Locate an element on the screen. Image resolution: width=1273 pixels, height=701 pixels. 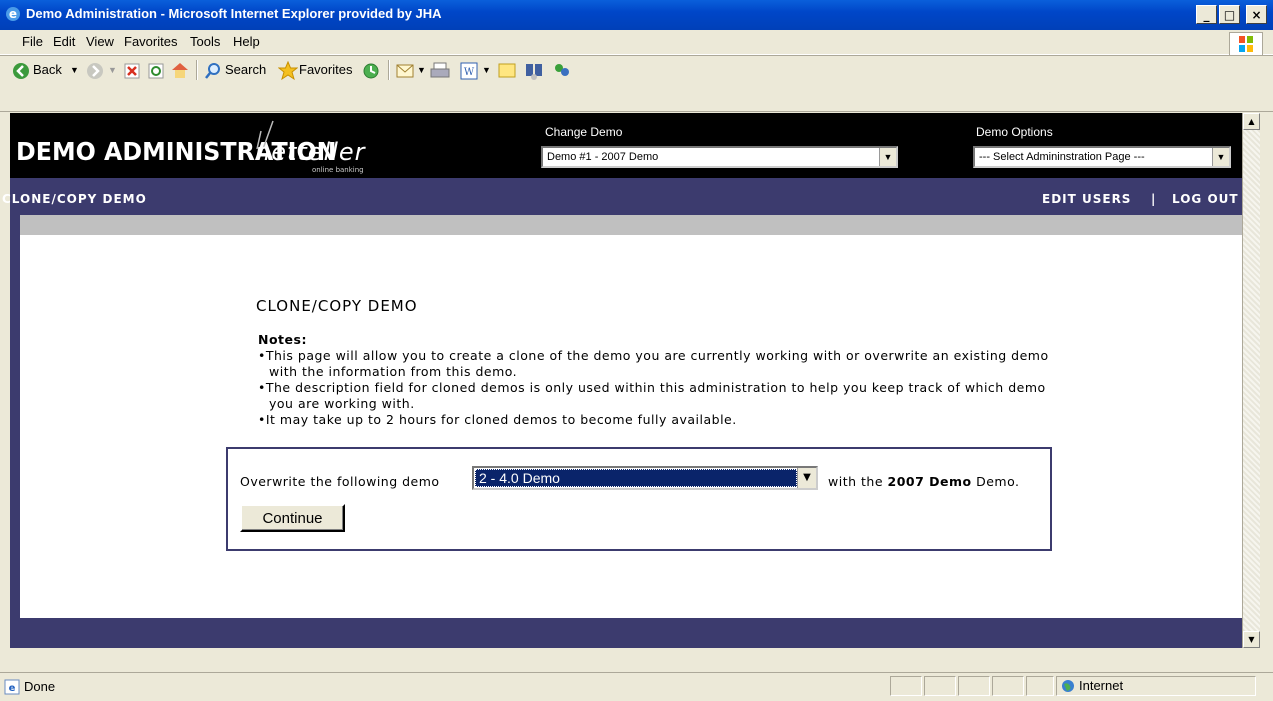
scroll-up-icon: ▲ is located at coordinates (1251, 121).